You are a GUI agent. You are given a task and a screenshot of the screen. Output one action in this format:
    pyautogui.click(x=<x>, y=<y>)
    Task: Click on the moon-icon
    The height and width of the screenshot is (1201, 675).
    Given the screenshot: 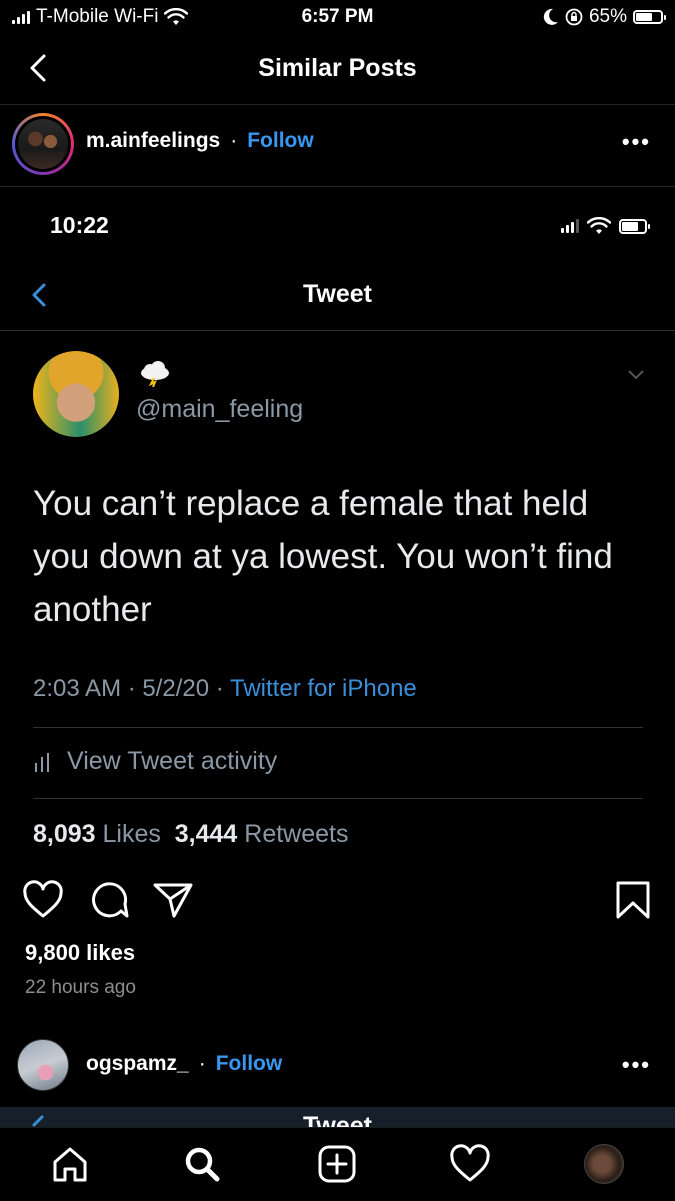 What is the action you would take?
    pyautogui.click(x=550, y=16)
    